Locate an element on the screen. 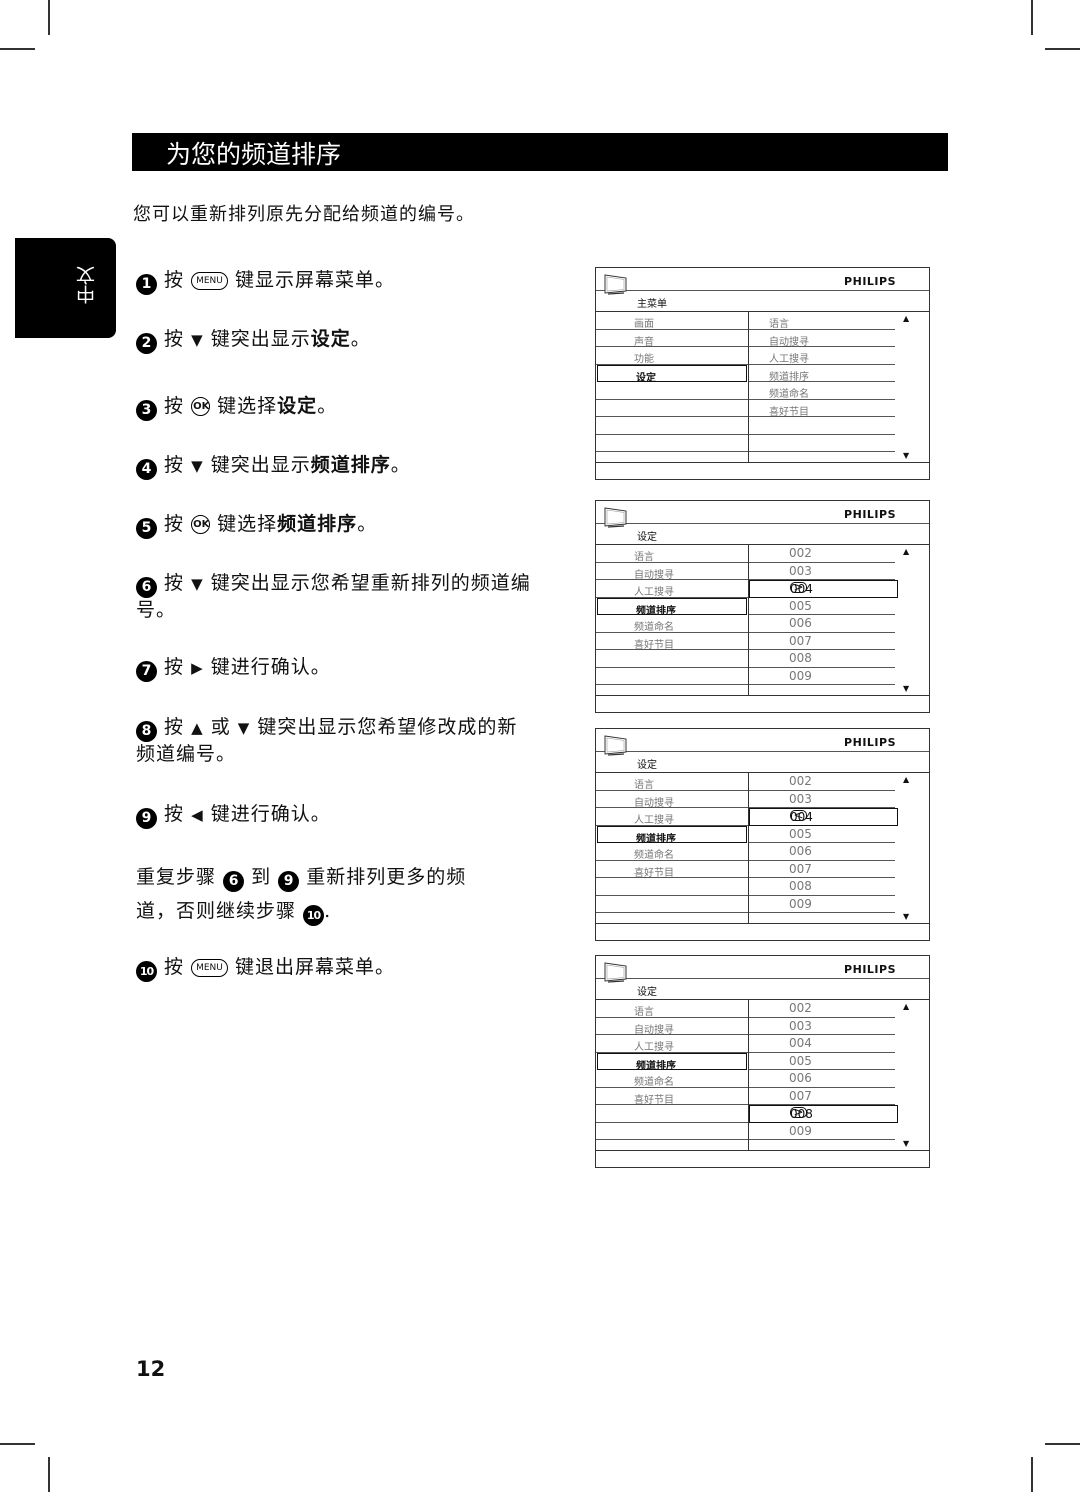  step-number-badge: 7 is located at coordinates (146, 671).